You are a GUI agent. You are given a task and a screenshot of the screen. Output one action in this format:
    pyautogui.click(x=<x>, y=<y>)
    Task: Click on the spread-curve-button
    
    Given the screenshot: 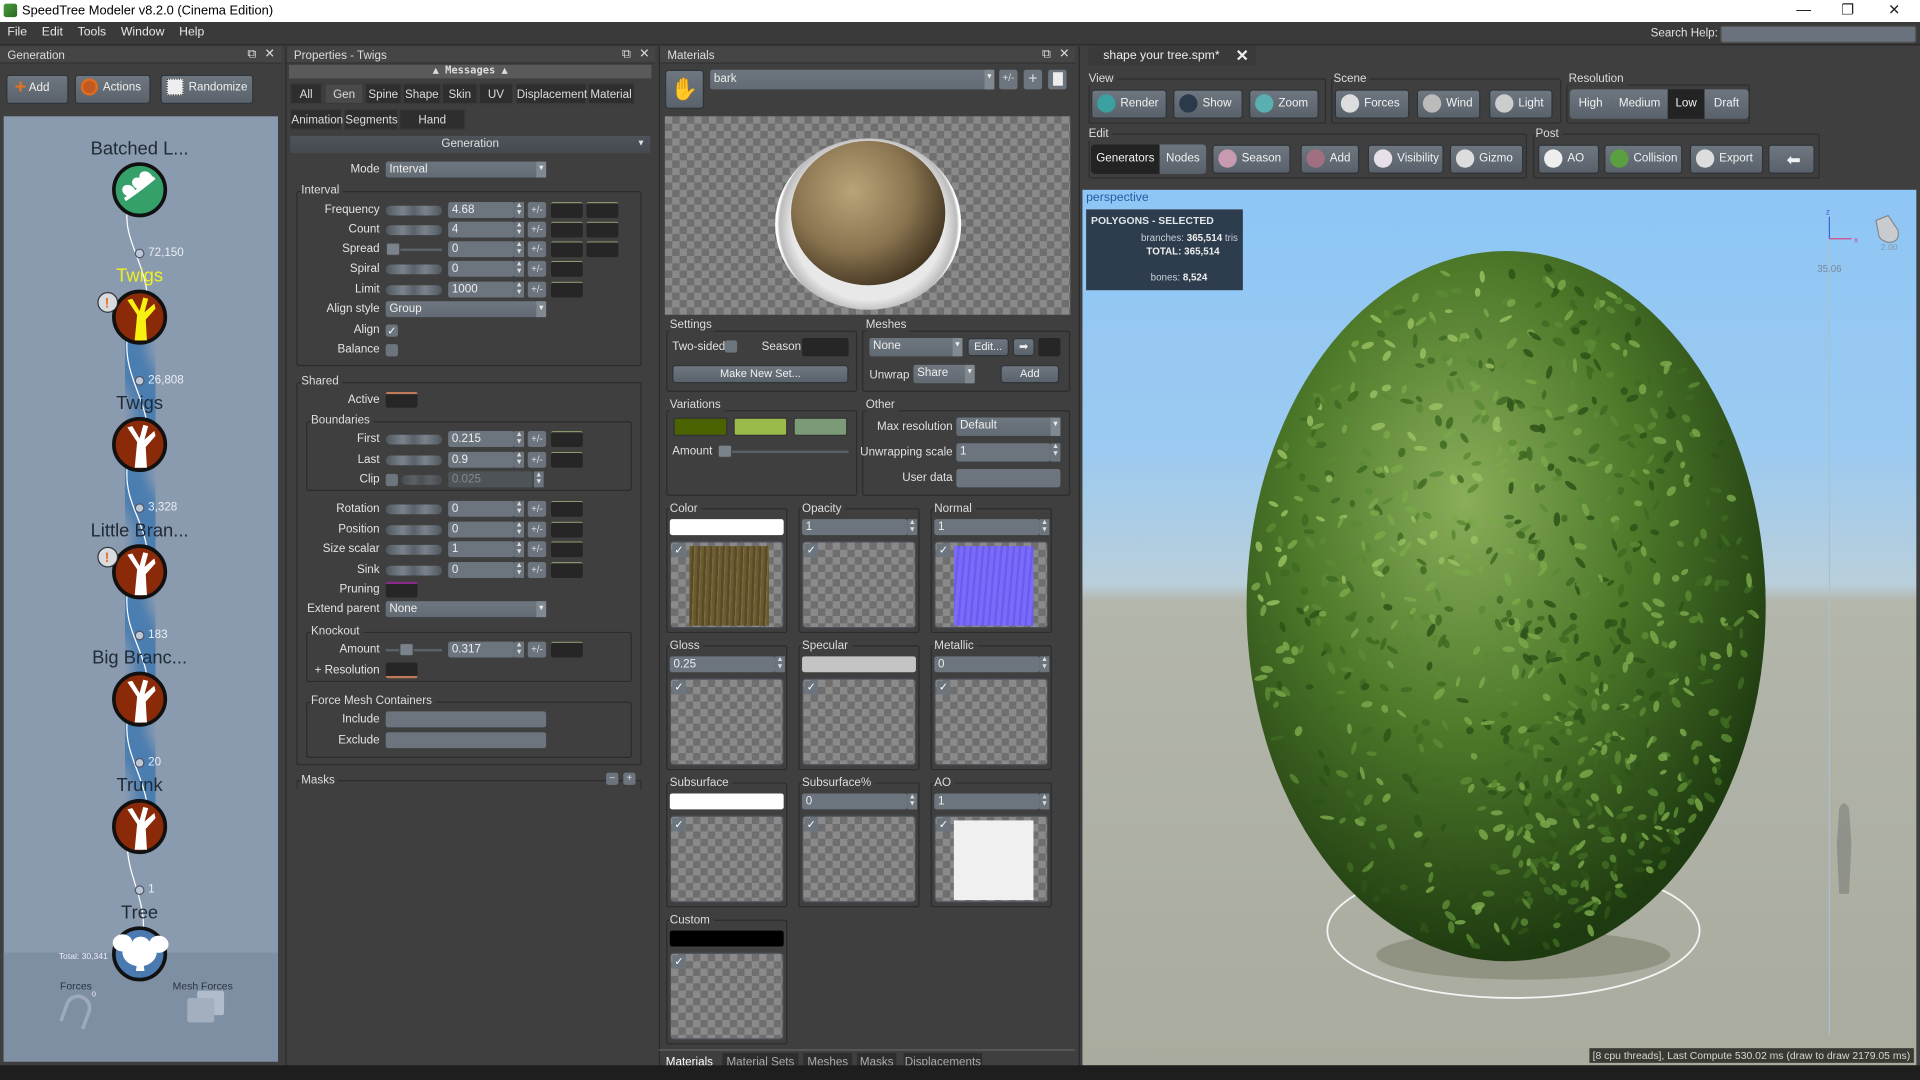 What is the action you would take?
    pyautogui.click(x=602, y=249)
    